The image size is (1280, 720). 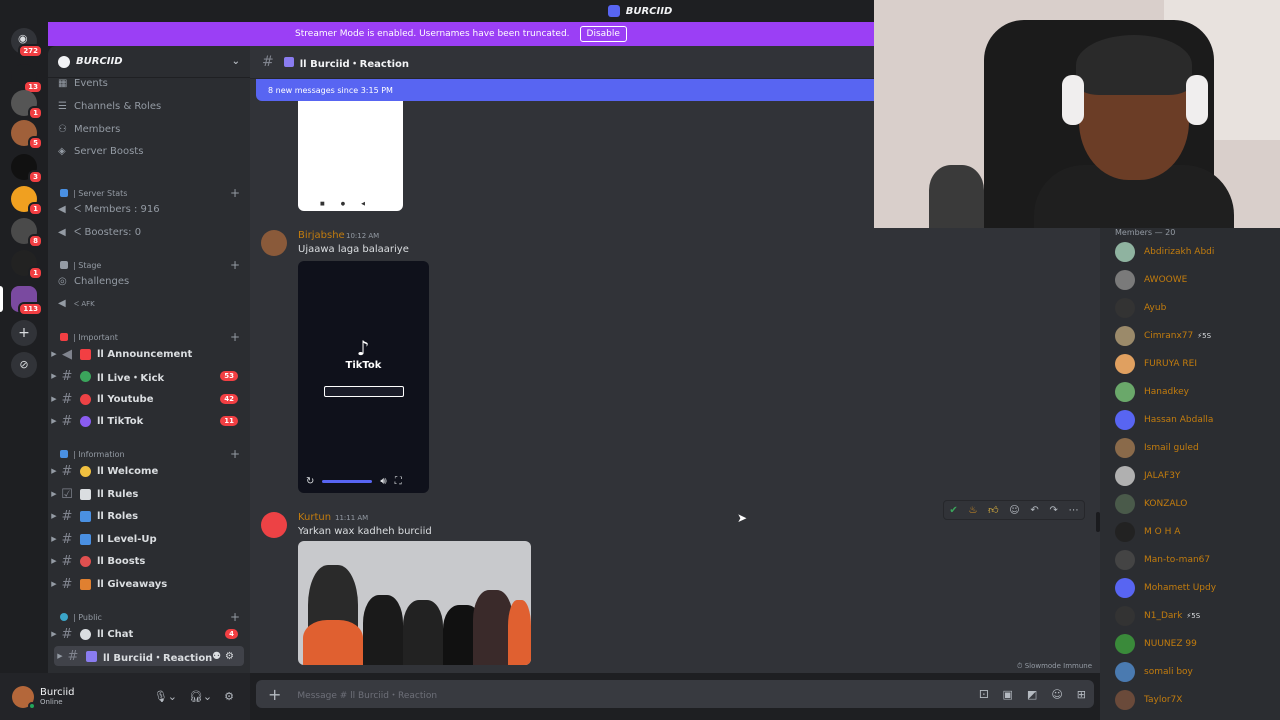 I want to click on member-item: N1_Dark ⚡5S, so click(x=1195, y=616).